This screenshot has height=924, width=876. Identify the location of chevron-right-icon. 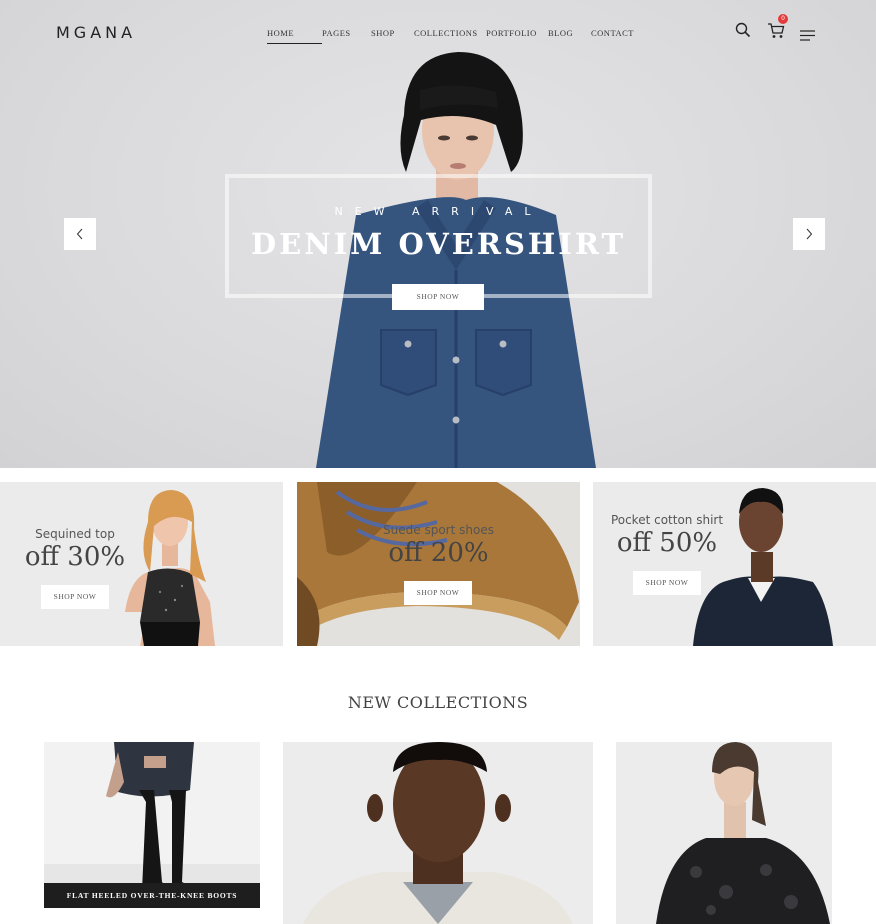
(809, 234).